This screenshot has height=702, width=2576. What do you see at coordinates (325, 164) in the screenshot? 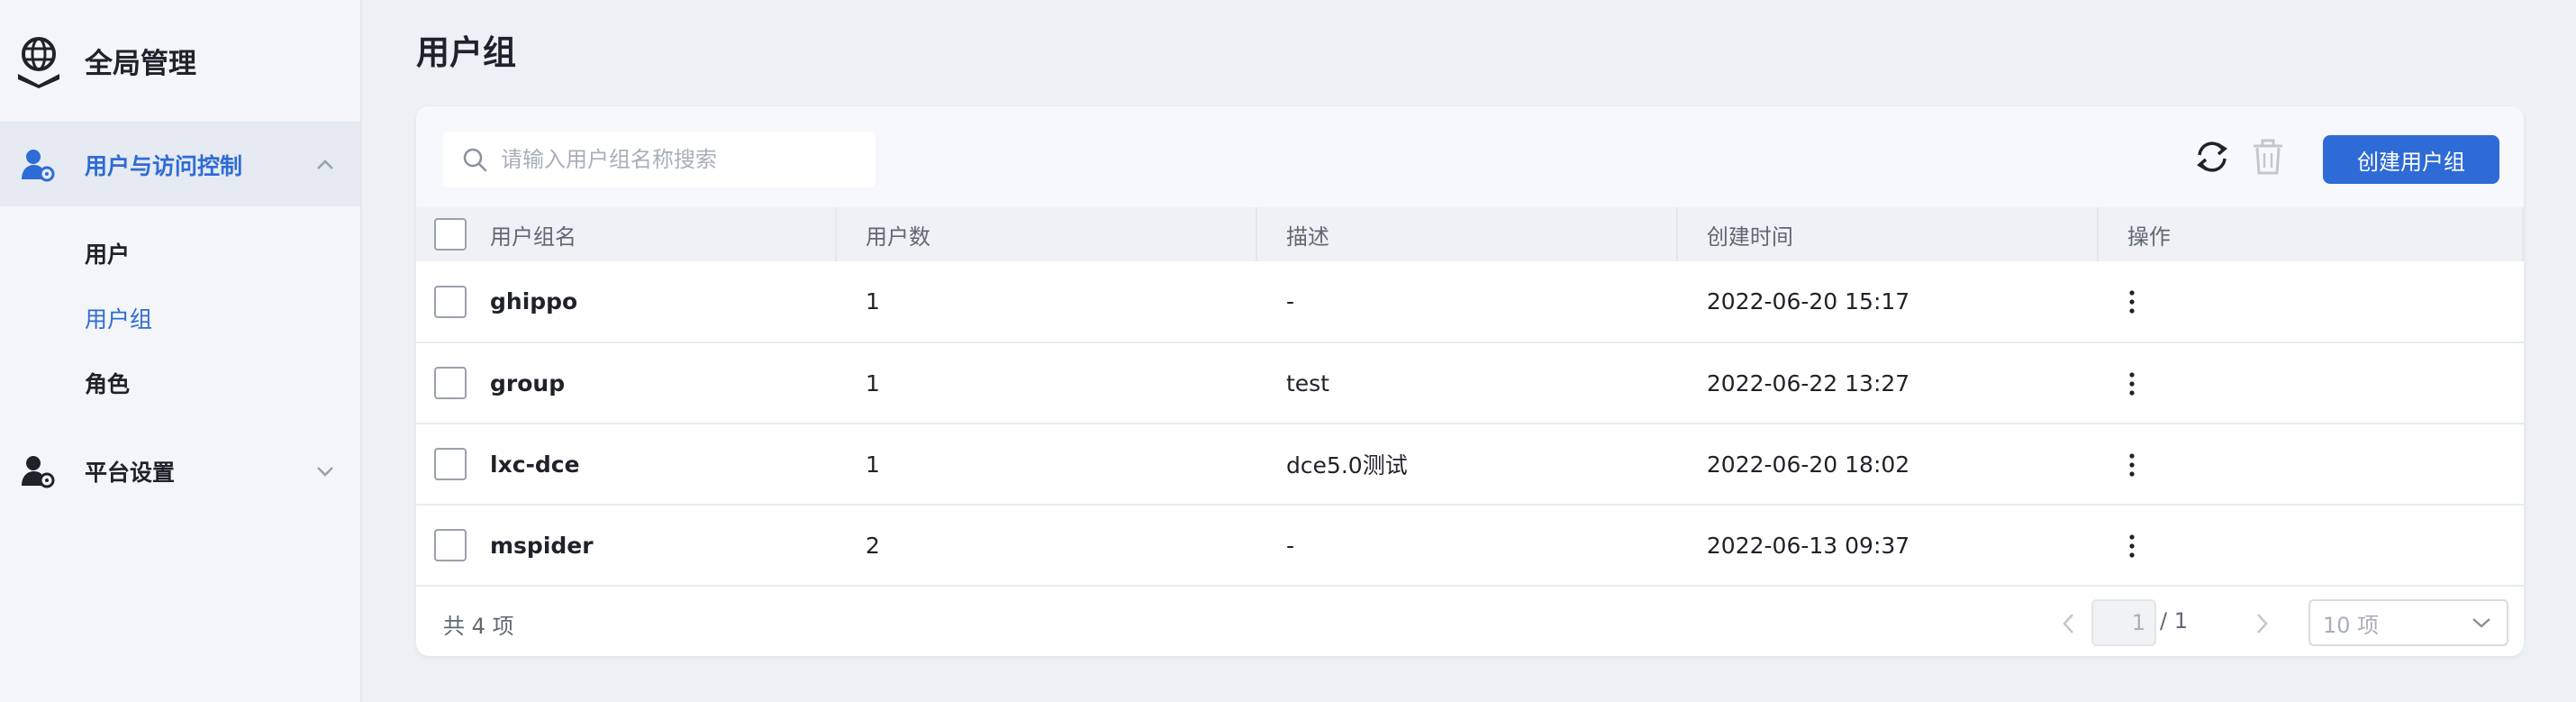
I see `chevron-up-icon` at bounding box center [325, 164].